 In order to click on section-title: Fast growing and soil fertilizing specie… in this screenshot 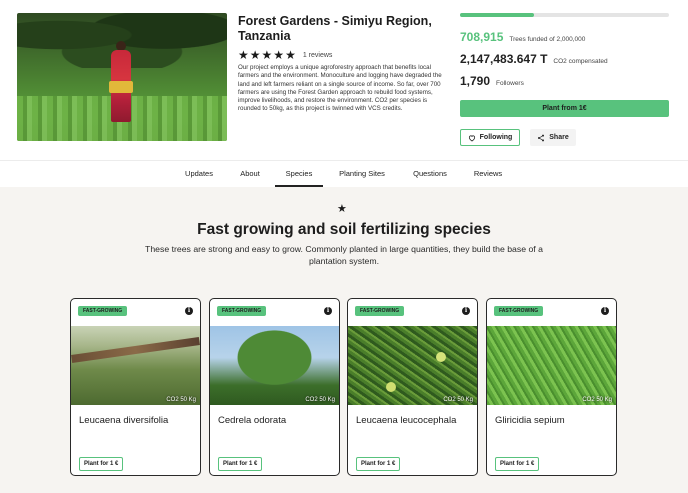, I will do `click(344, 229)`.